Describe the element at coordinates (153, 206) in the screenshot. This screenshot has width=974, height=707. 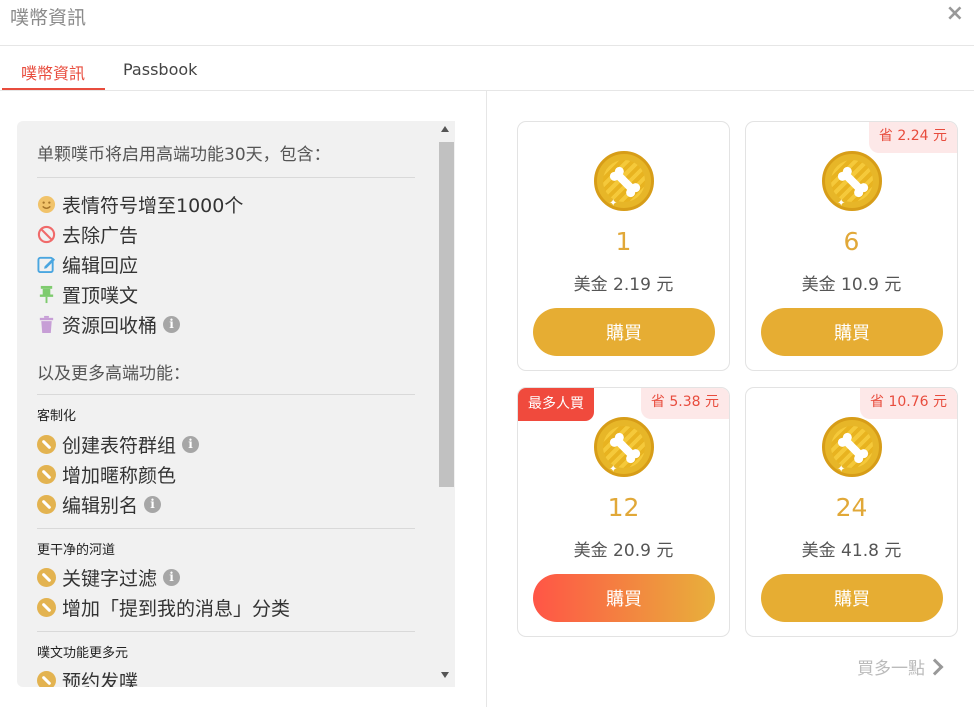
I see `feature-label: 表情符号增至1000个` at that location.